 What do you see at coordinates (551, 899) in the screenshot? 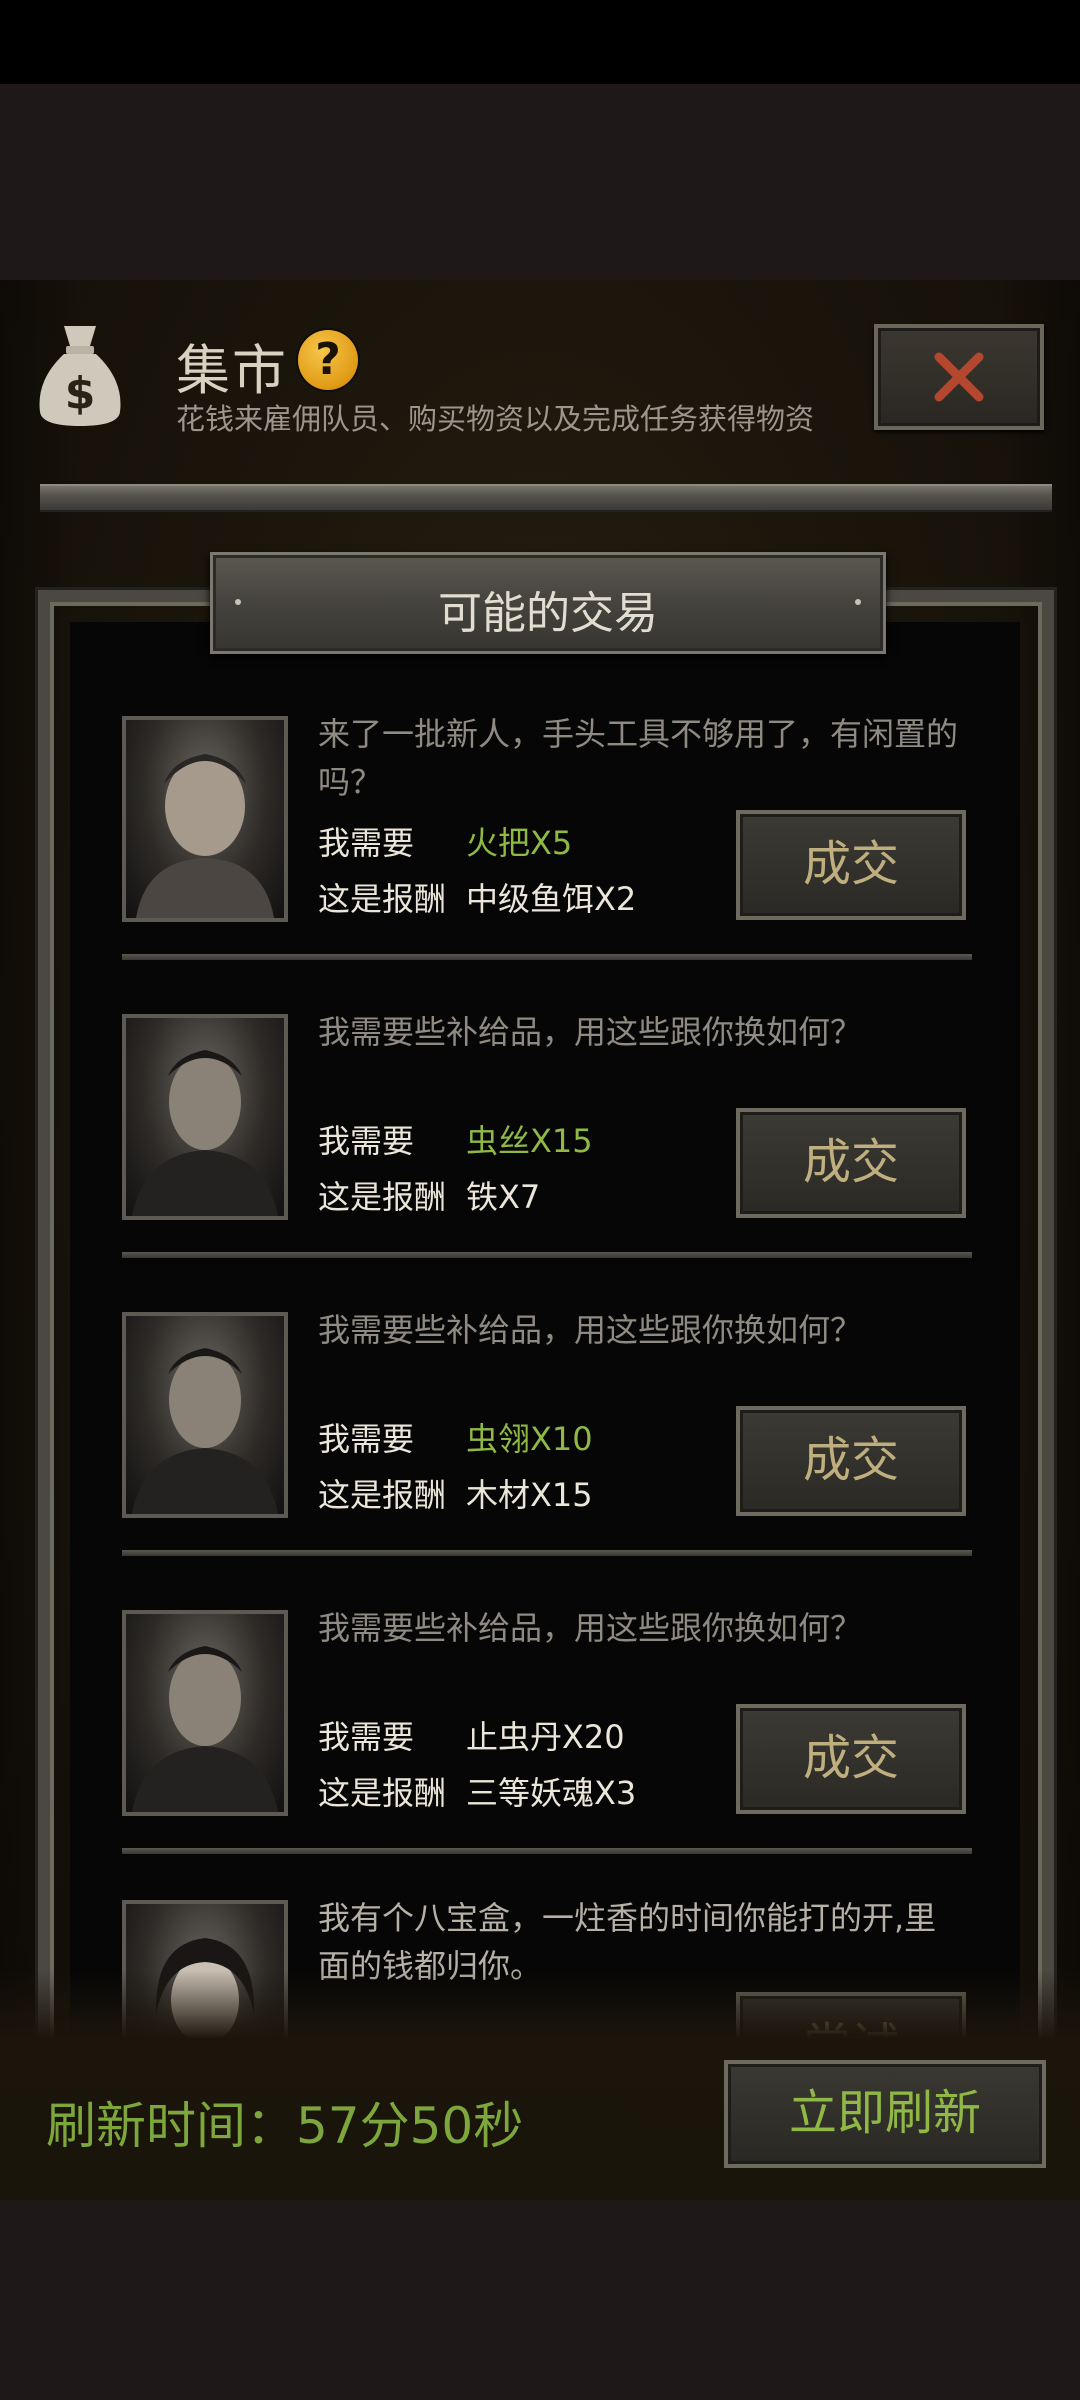
I see `reward-value: 中级鱼饵X2` at bounding box center [551, 899].